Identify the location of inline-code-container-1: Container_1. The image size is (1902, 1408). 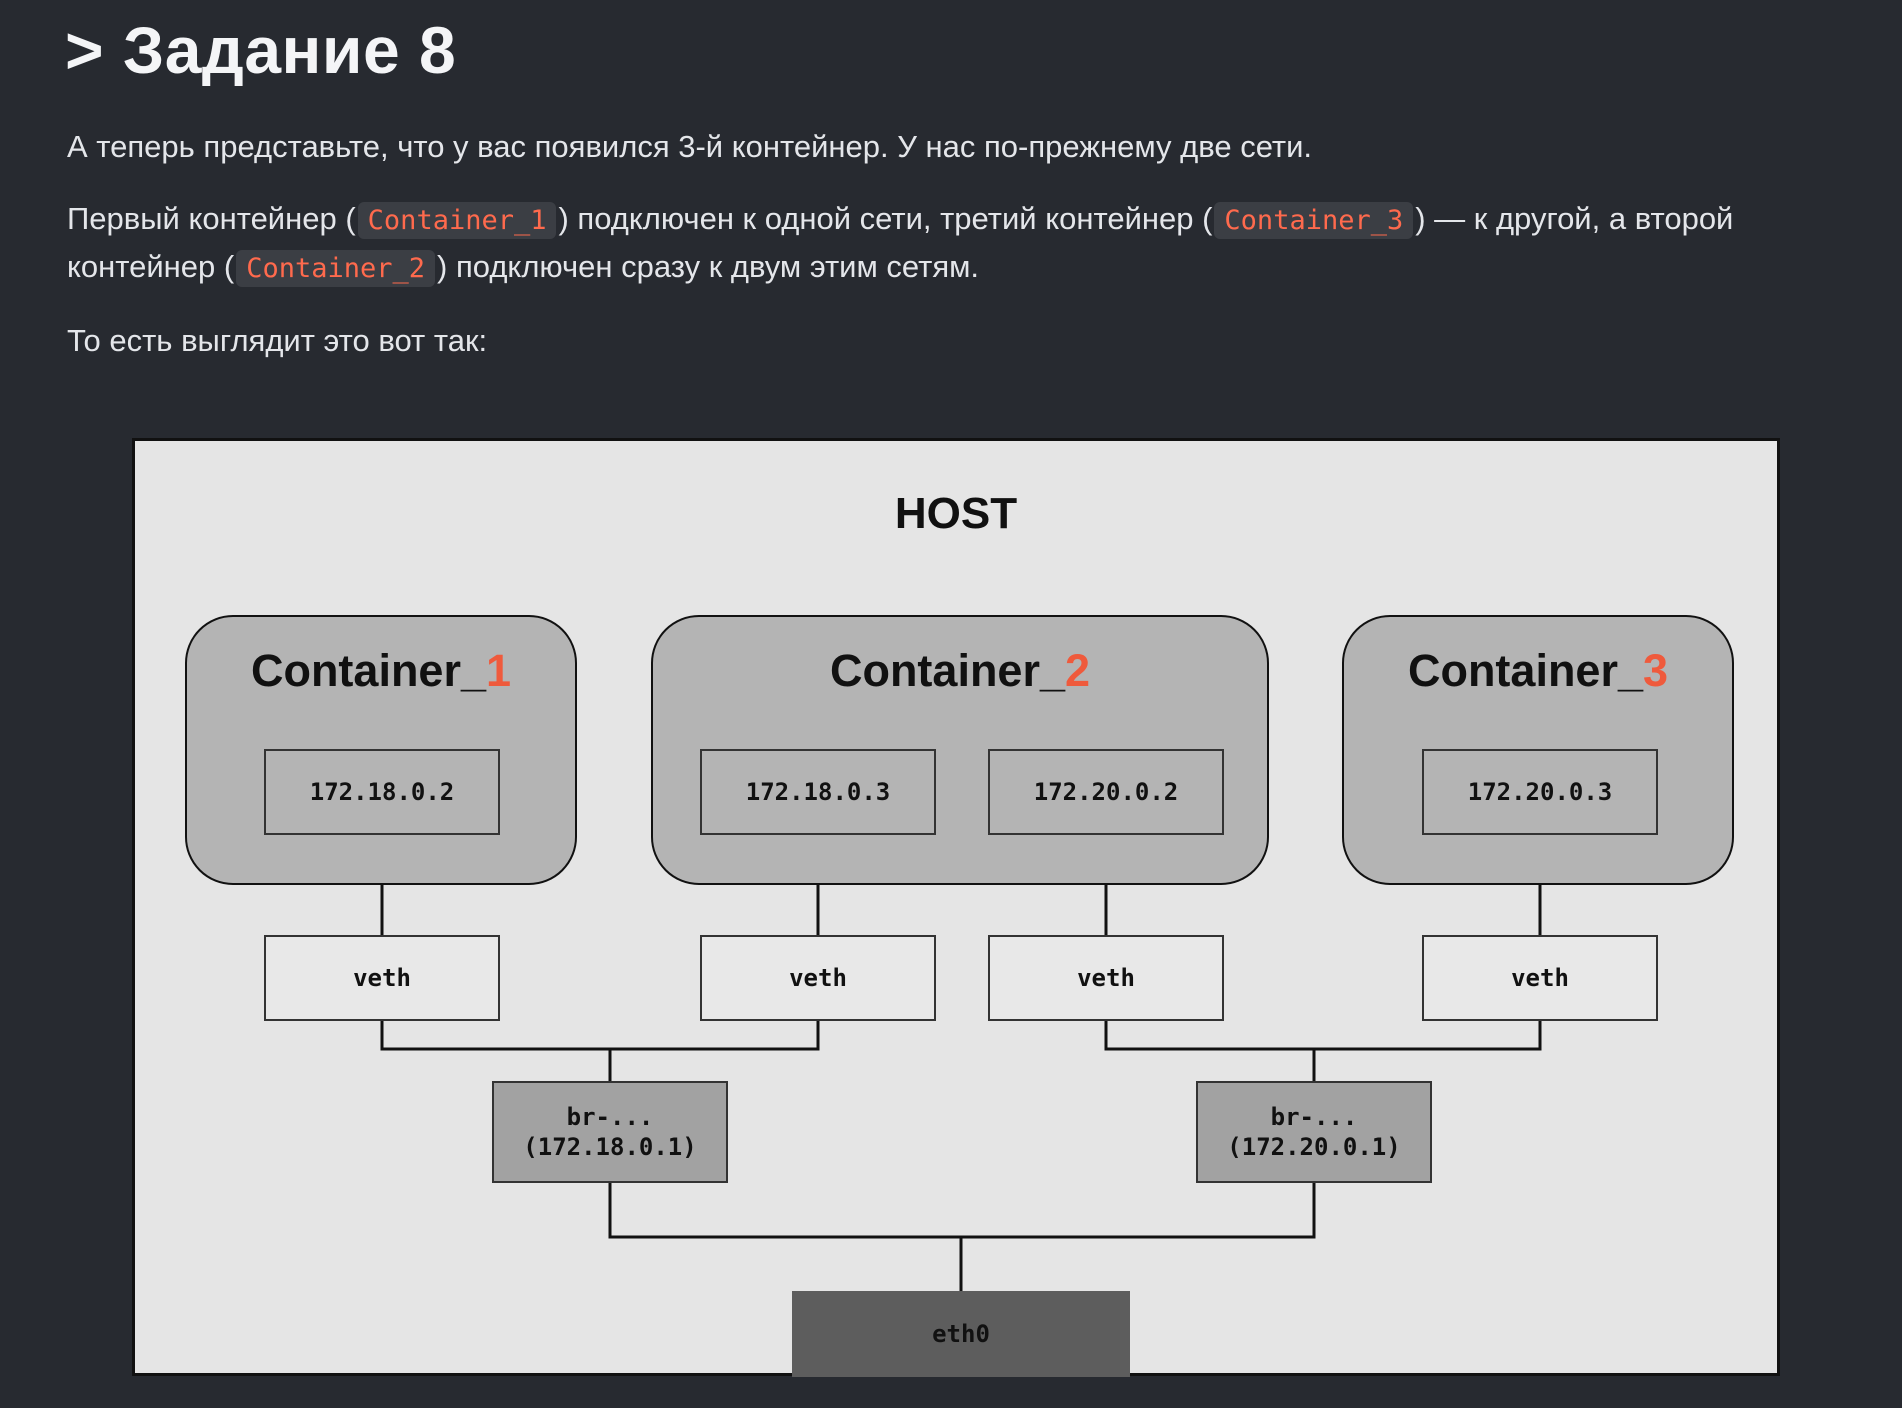
(457, 220).